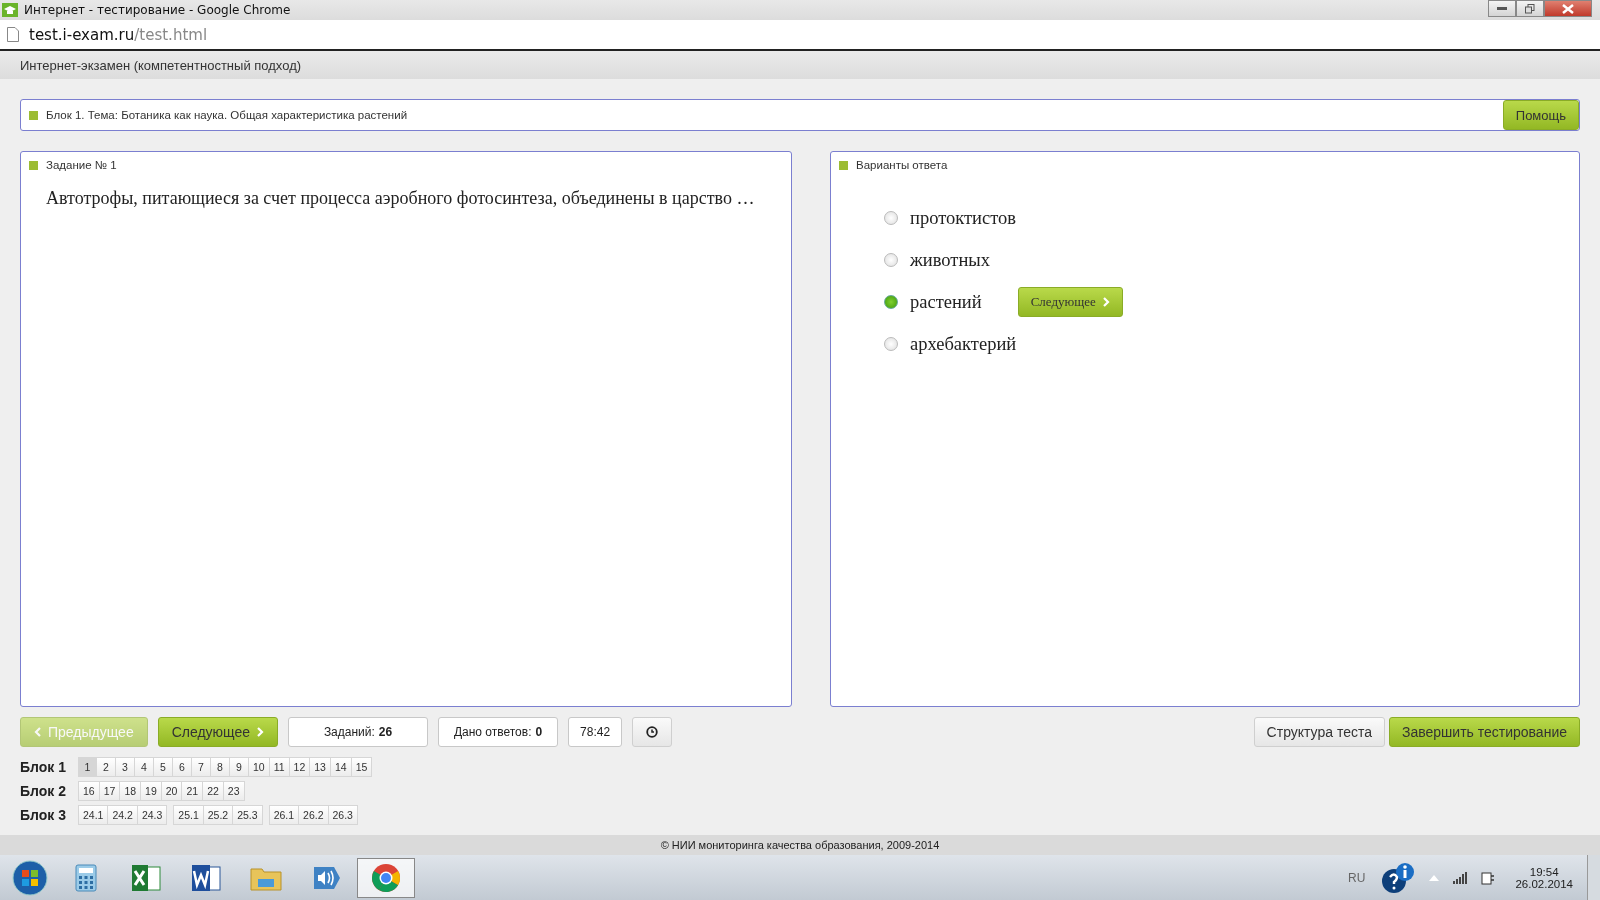  What do you see at coordinates (37, 732) in the screenshot?
I see `chevron-left-icon` at bounding box center [37, 732].